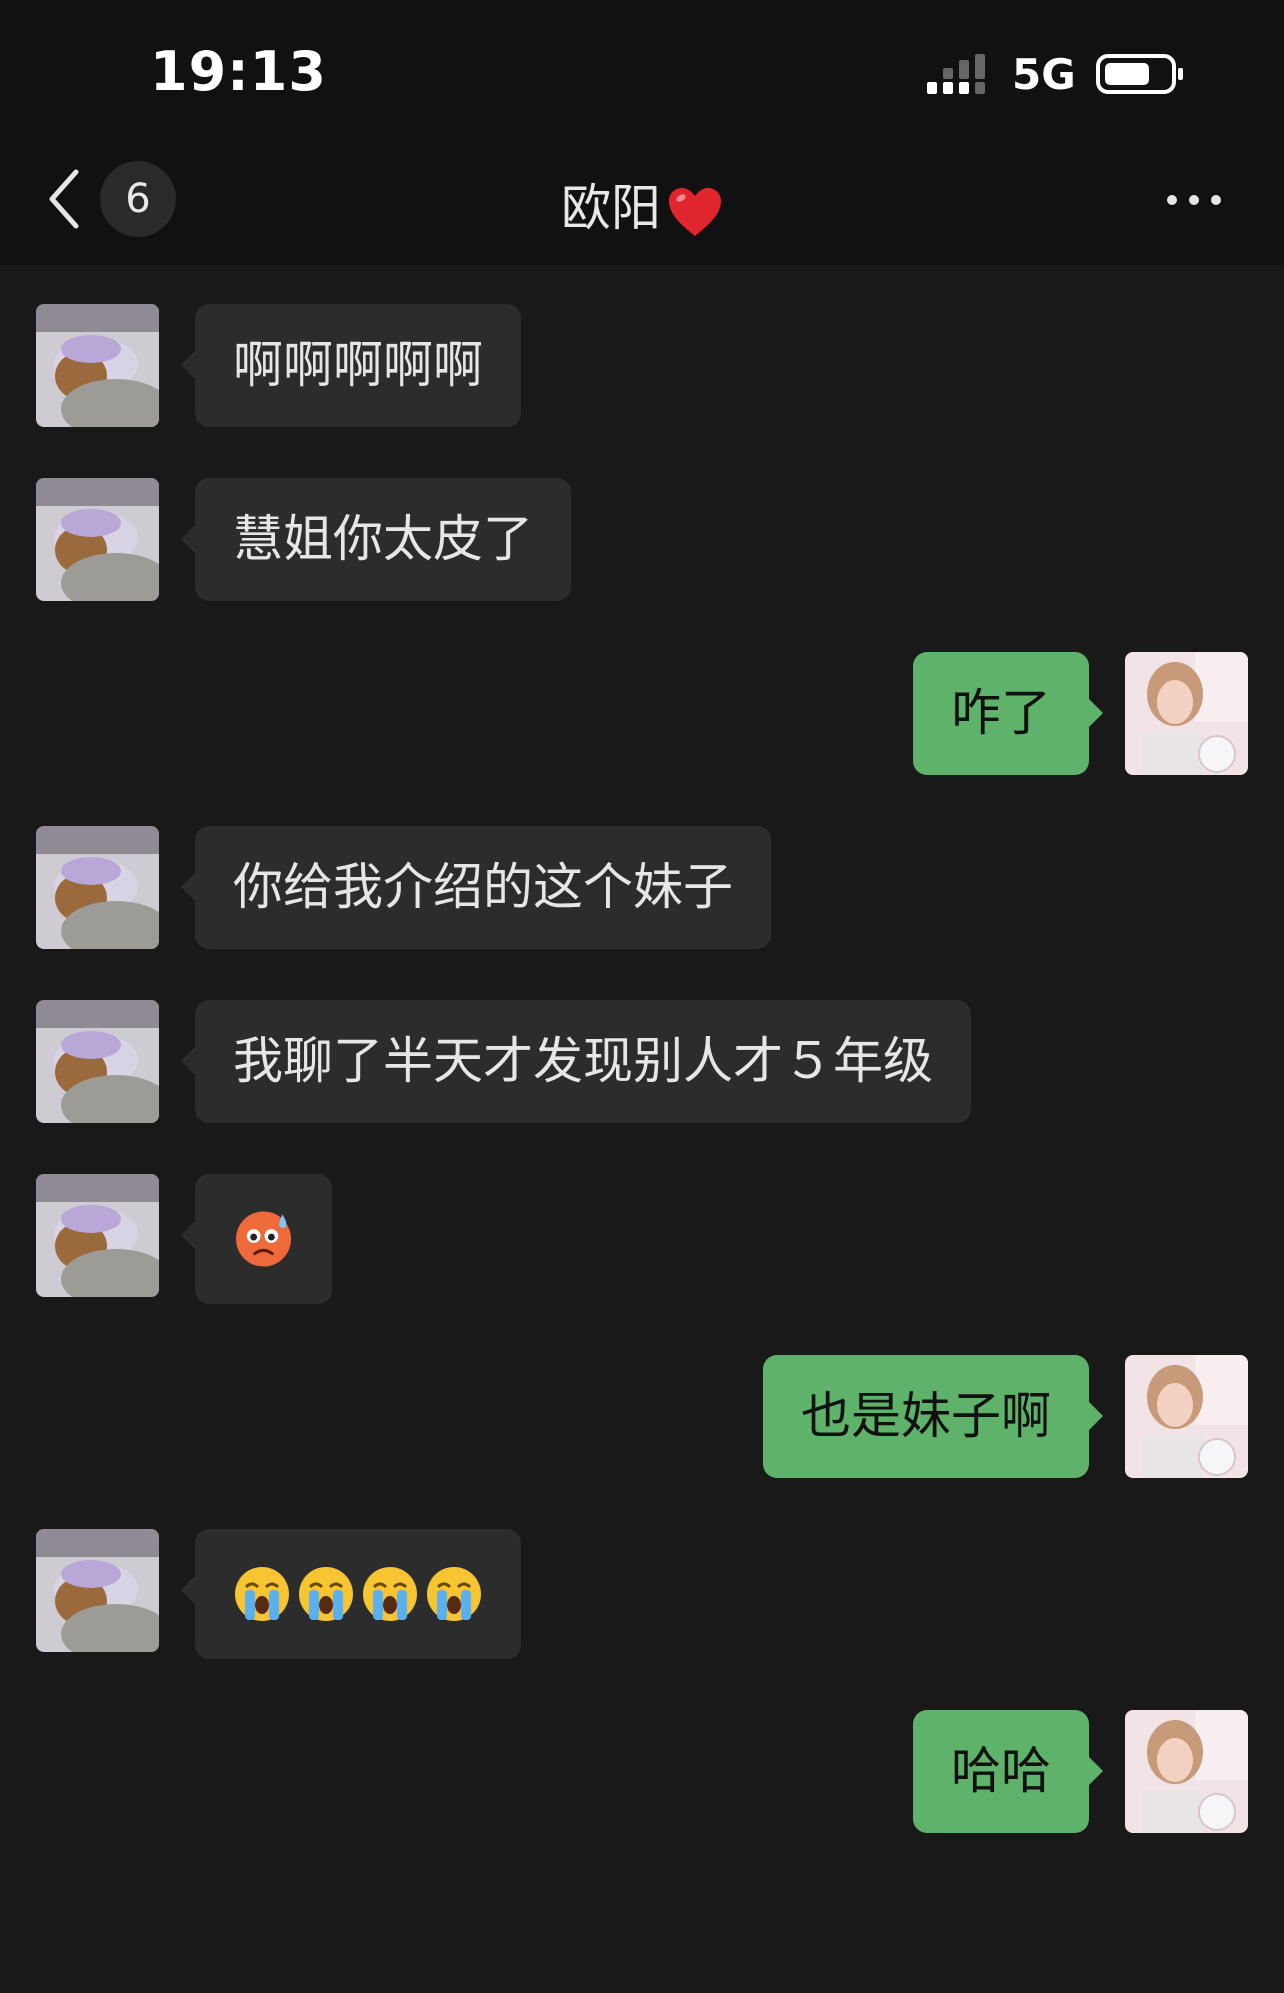 This screenshot has width=1284, height=1993. I want to click on sweat-face-emoji-icon, so click(263, 1239).